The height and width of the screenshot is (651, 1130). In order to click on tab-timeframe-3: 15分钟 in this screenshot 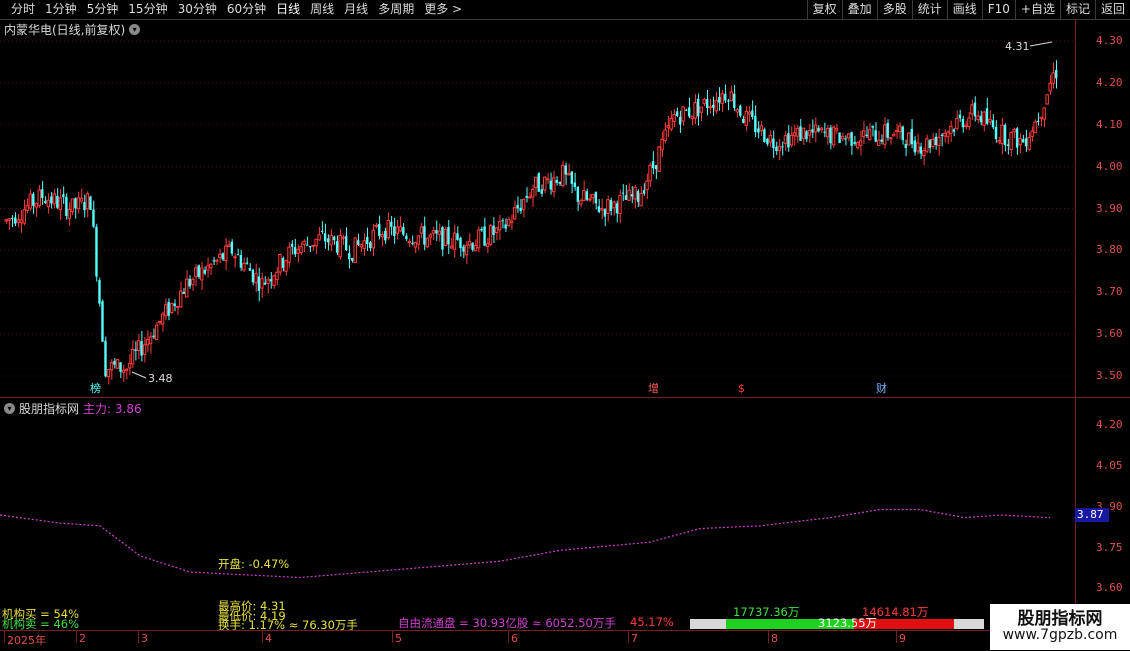, I will do `click(147, 9)`.